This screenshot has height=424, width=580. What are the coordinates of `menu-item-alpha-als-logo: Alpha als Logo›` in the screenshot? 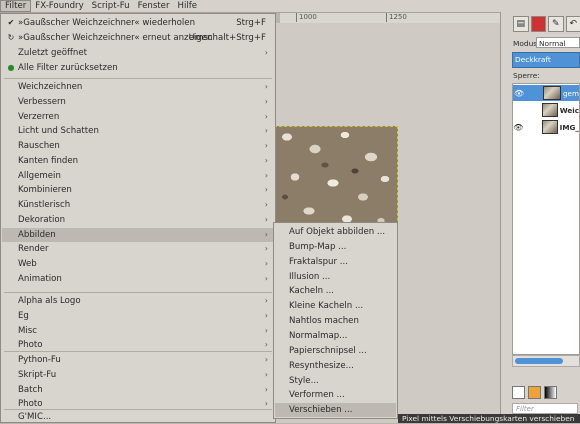 It's located at (138, 301).